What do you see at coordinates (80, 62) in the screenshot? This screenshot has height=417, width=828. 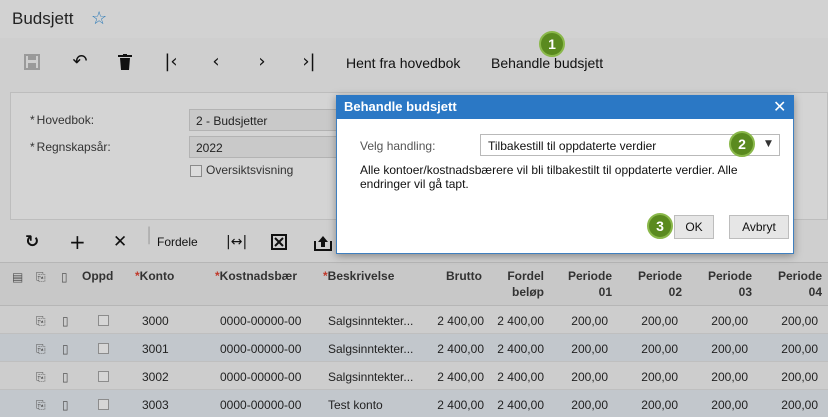 I see `undo-icon: ↶` at bounding box center [80, 62].